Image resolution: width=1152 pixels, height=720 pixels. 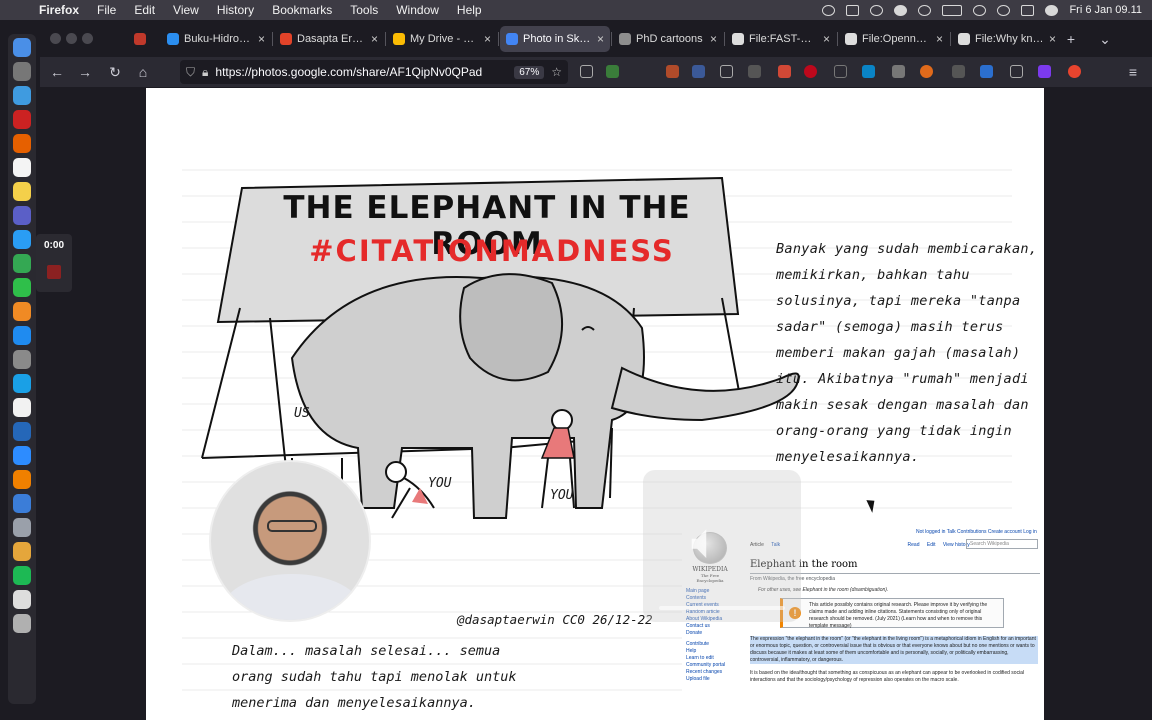 What do you see at coordinates (22, 335) in the screenshot?
I see `appstore-app-icon` at bounding box center [22, 335].